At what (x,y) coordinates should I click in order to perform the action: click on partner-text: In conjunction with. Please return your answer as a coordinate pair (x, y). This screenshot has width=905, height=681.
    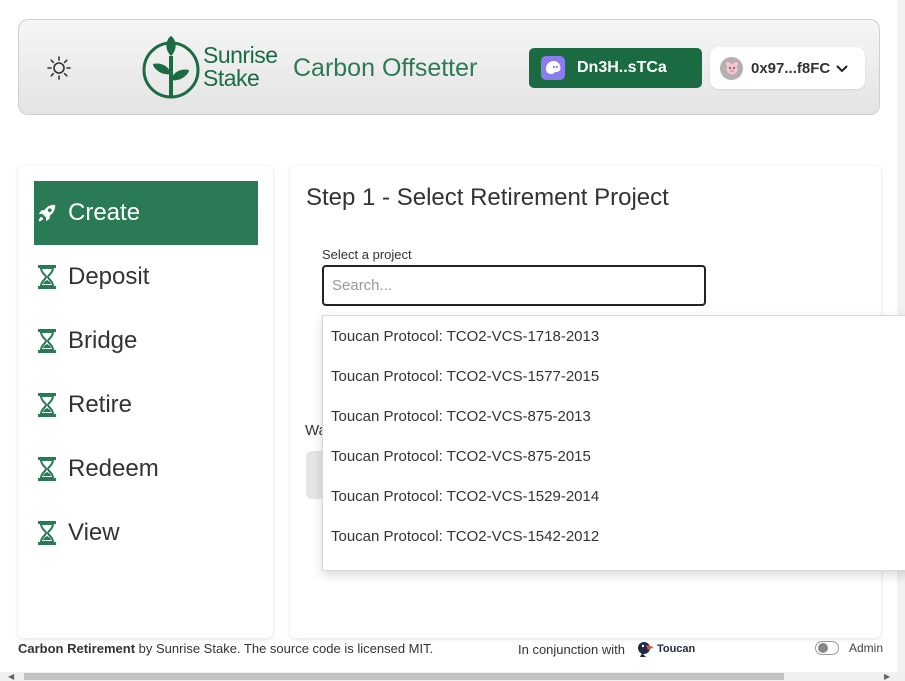
    Looking at the image, I should click on (571, 649).